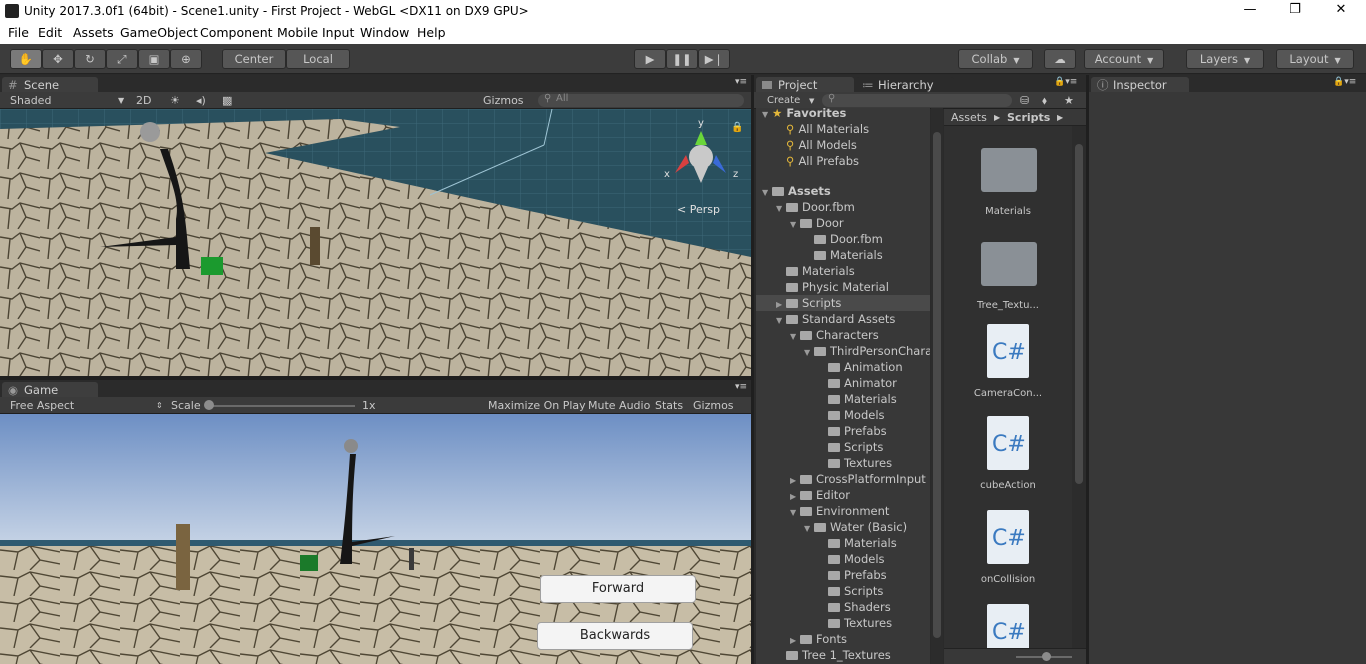 The image size is (1366, 664). What do you see at coordinates (752, 369) in the screenshot?
I see `splitter-vertical` at bounding box center [752, 369].